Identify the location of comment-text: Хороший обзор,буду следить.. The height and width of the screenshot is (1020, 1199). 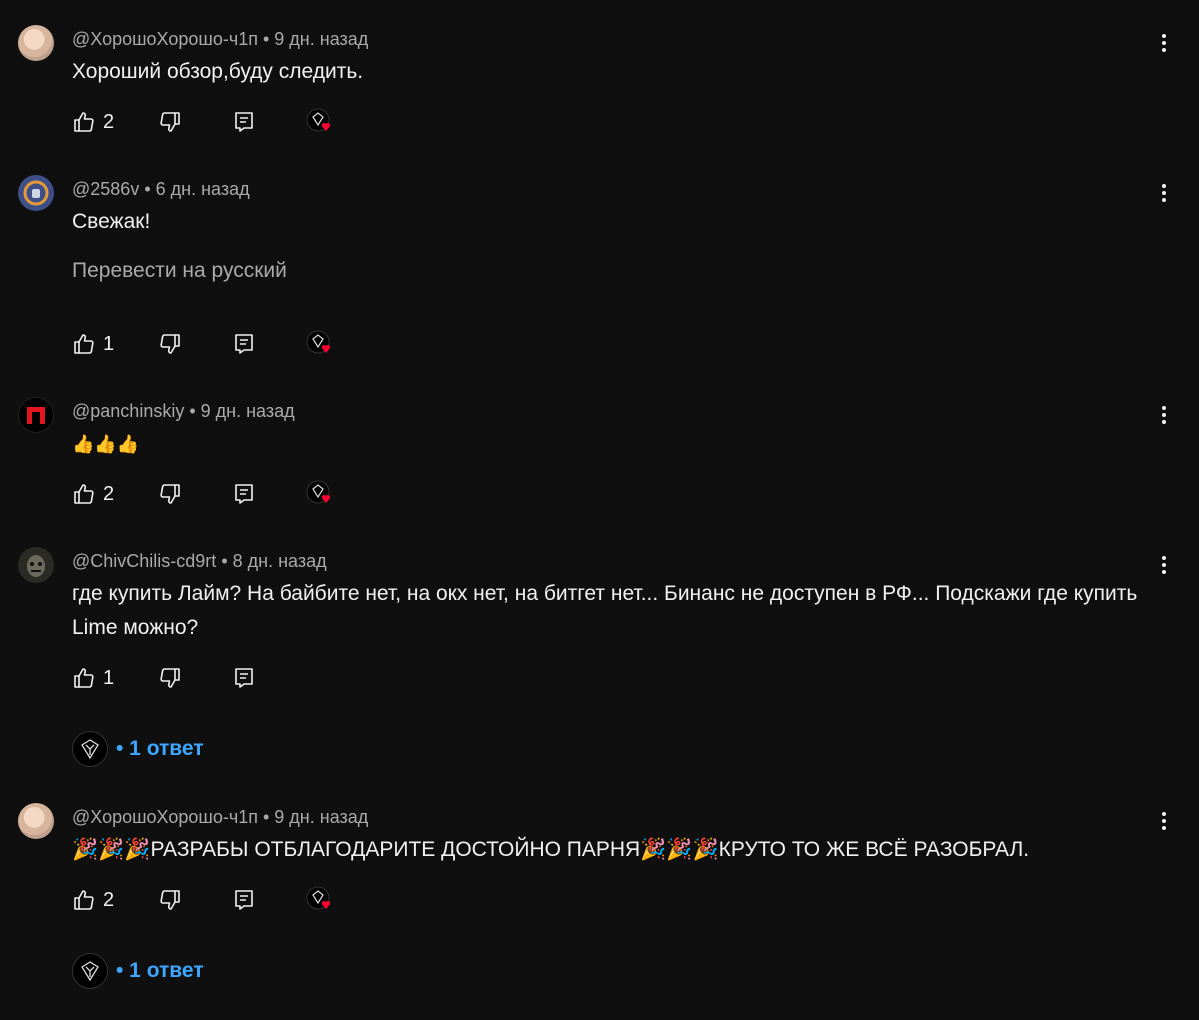
(218, 71).